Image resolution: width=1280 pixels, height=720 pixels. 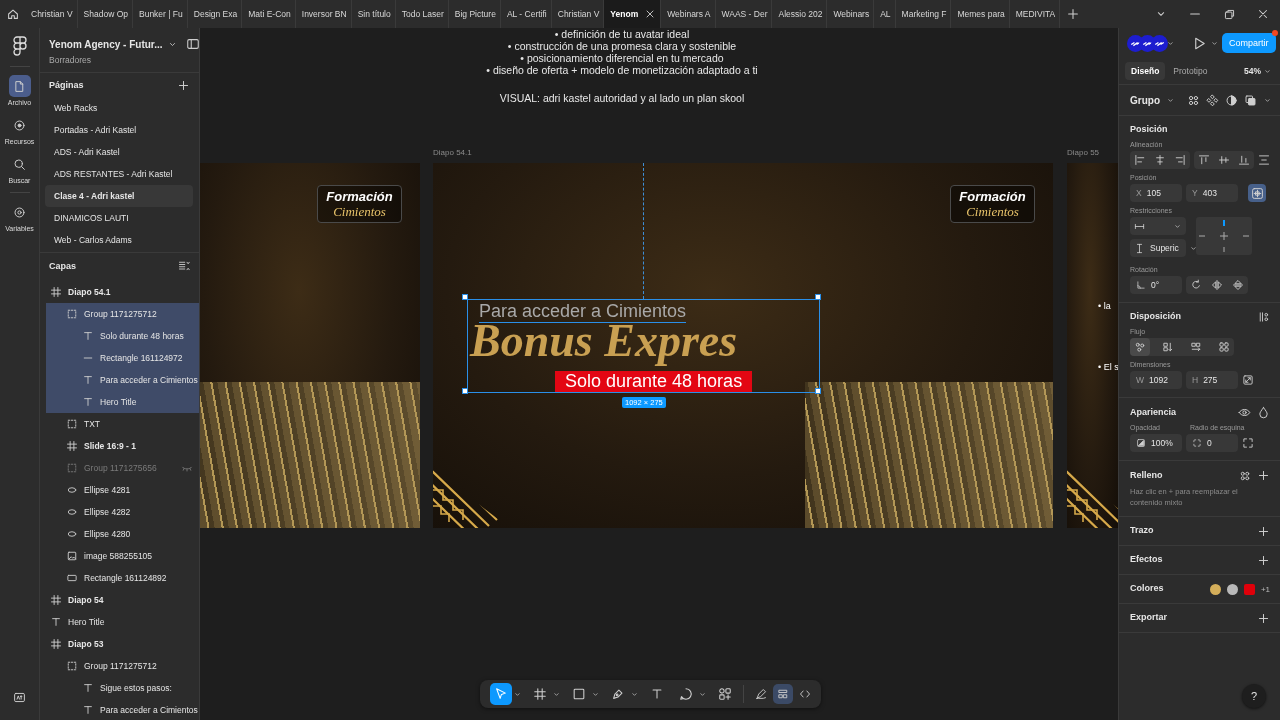 I want to click on layer-item: Ellipse 4281, so click(x=122, y=490).